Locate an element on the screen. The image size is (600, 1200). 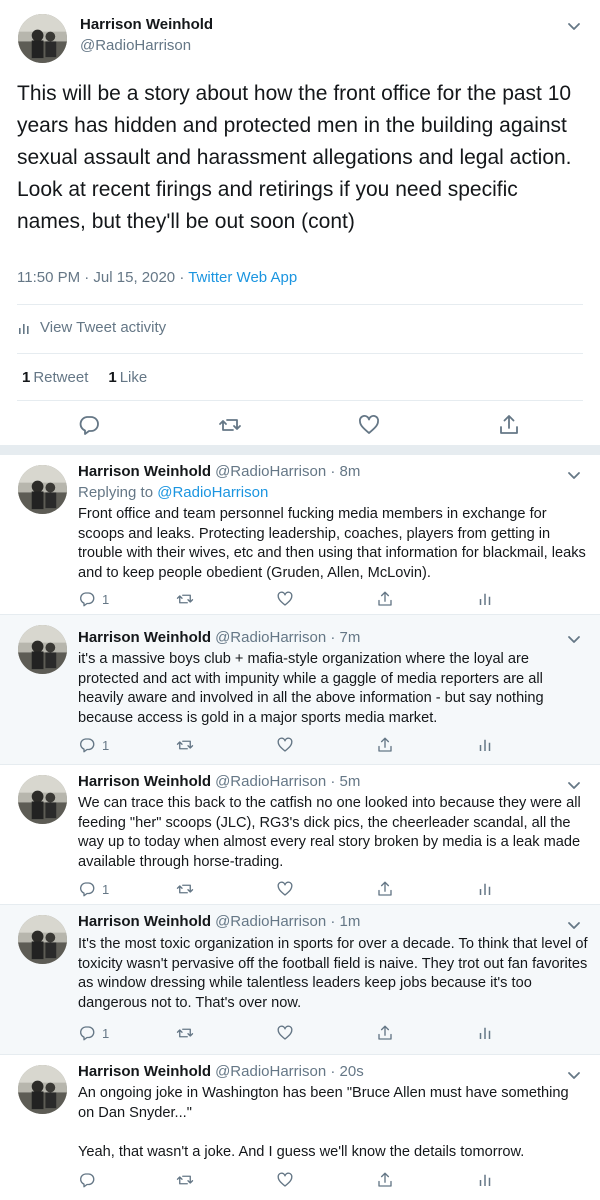
author-handle-time: @RadioHarrison · 20s is located at coordinates (289, 1071).